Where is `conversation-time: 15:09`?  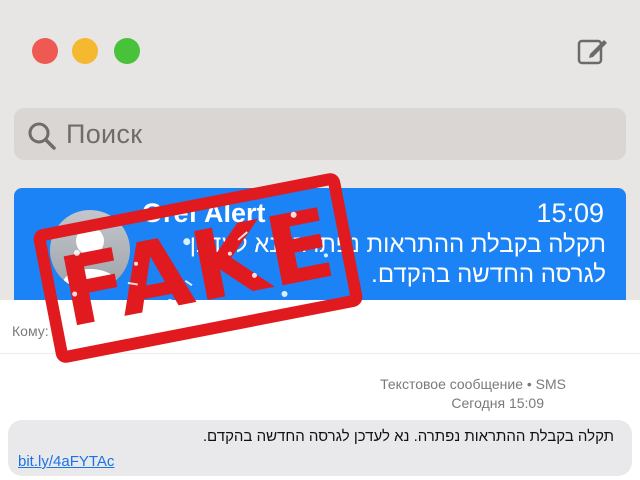
conversation-time: 15:09 is located at coordinates (570, 213).